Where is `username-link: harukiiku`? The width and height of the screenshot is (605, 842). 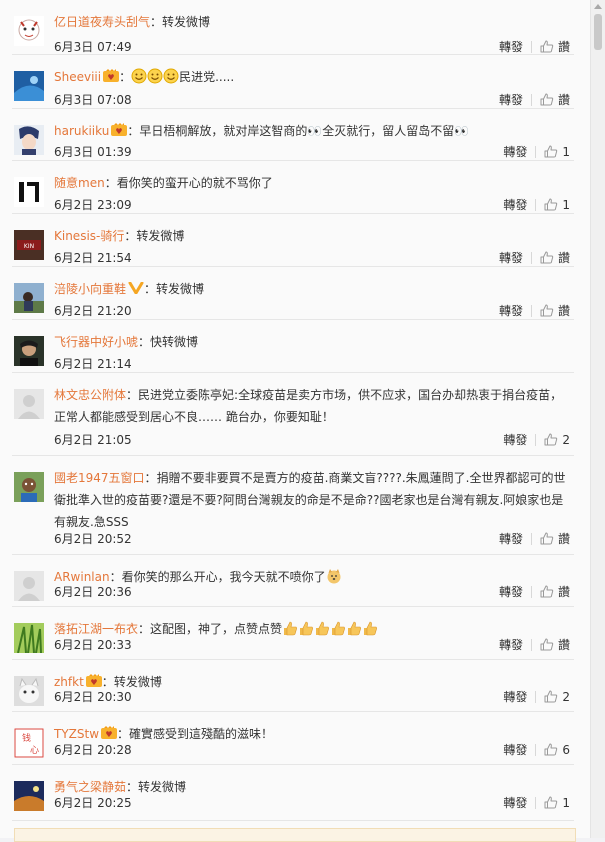 username-link: harukiiku is located at coordinates (81, 131).